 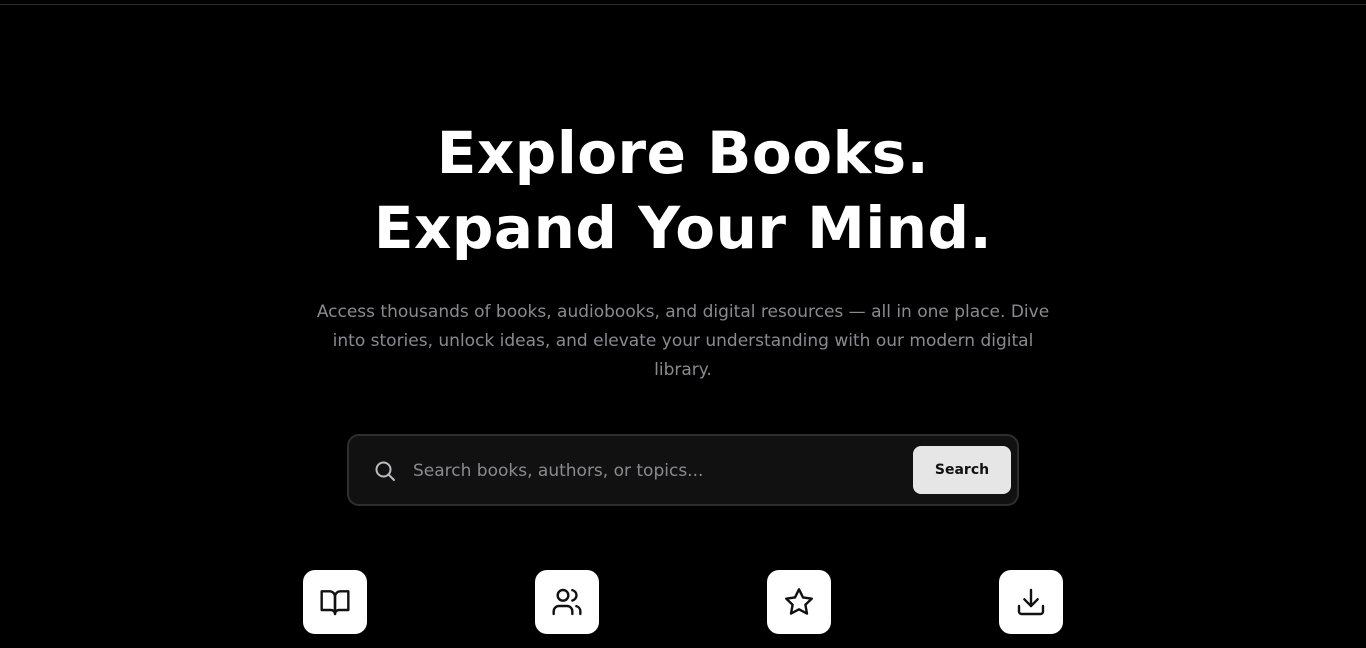 What do you see at coordinates (962, 470) in the screenshot?
I see `search-button: Search` at bounding box center [962, 470].